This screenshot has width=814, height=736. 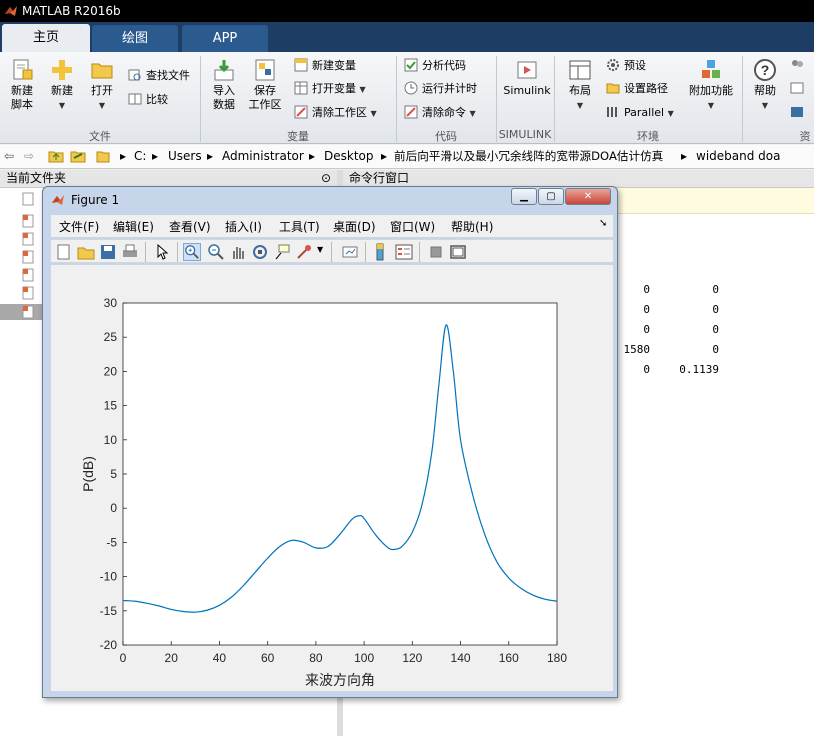 What do you see at coordinates (263, 156) in the screenshot?
I see `path-crumb: Administrator` at bounding box center [263, 156].